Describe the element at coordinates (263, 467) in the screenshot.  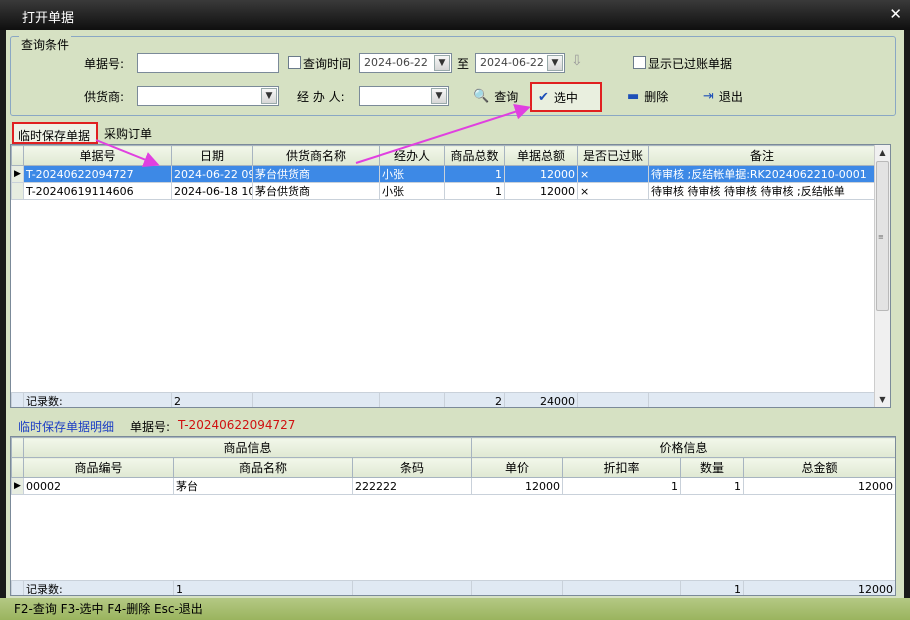
I see `col-product-name: 商品名称` at that location.